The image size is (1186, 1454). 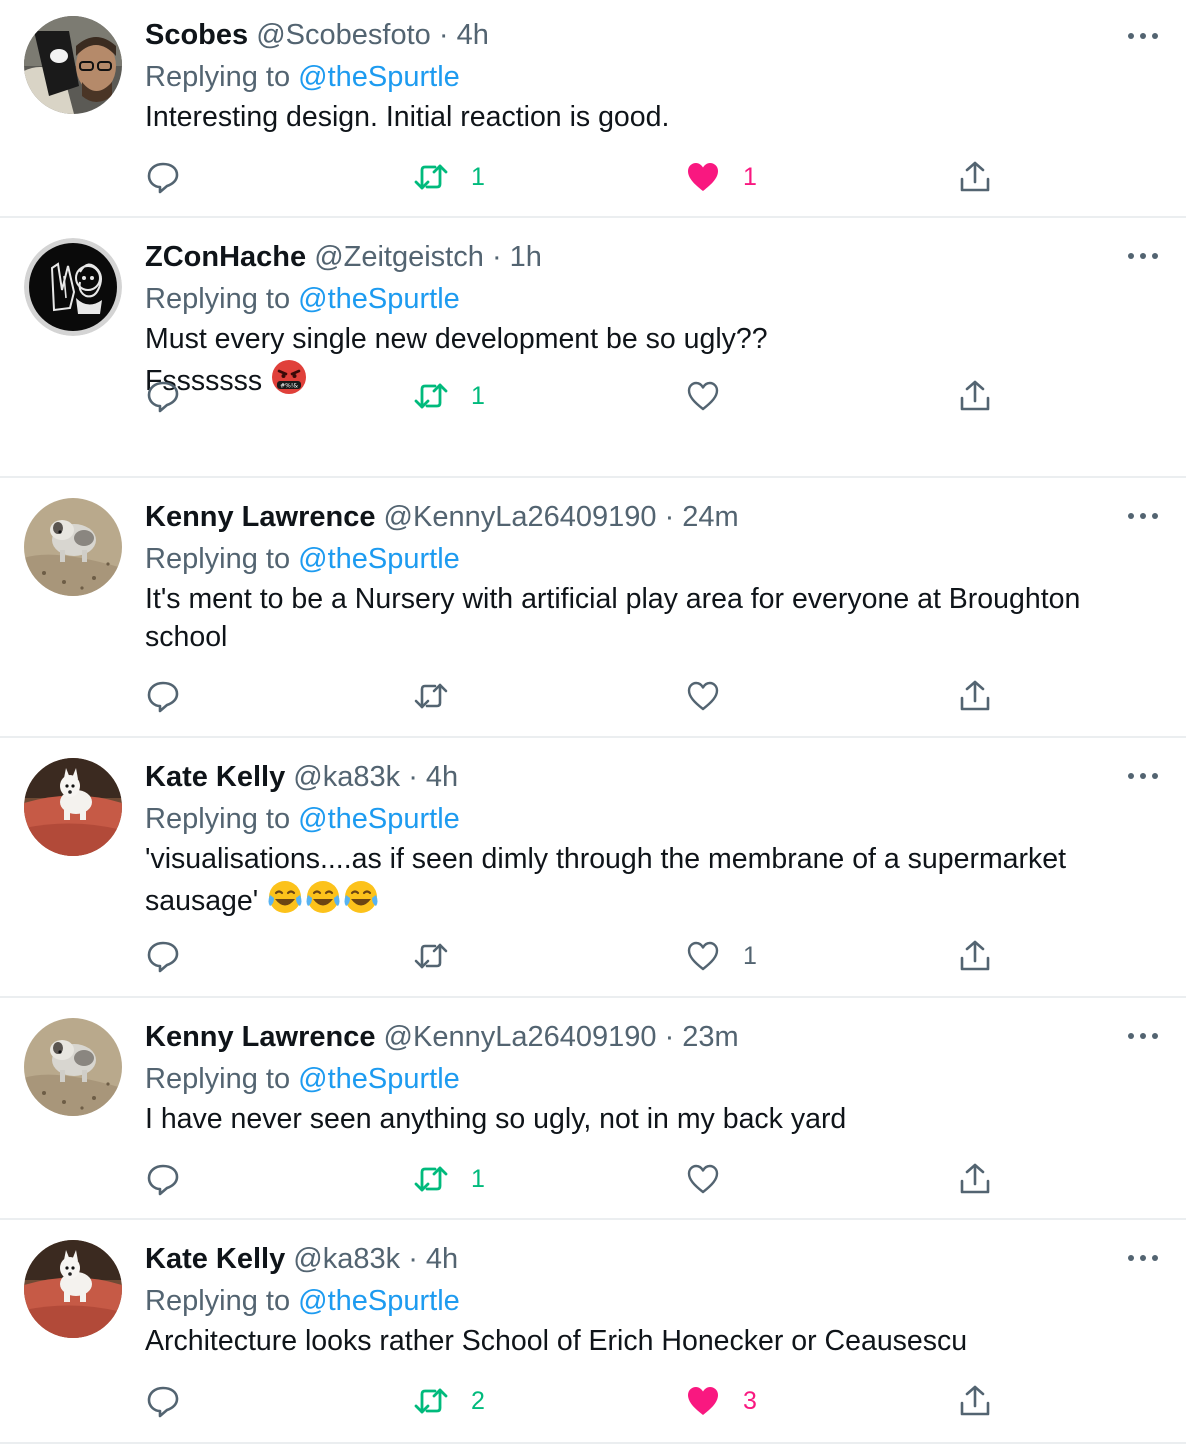 I want to click on timestamp: 23m, so click(x=710, y=1037).